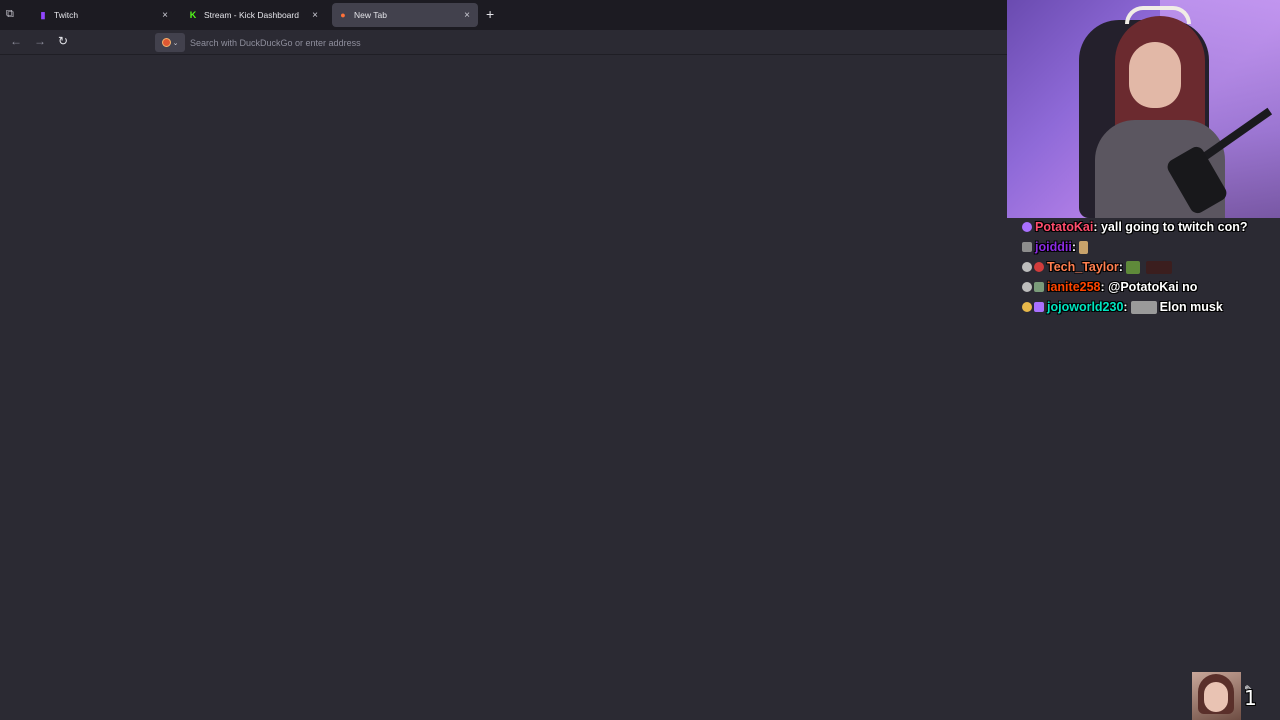 This screenshot has height=720, width=1280. What do you see at coordinates (1085, 307) in the screenshot?
I see `chat-username: jojoworld230` at bounding box center [1085, 307].